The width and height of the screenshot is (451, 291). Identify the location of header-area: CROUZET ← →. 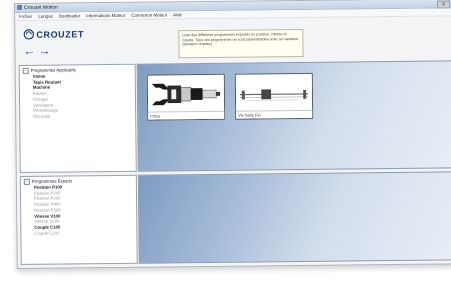
(80, 41).